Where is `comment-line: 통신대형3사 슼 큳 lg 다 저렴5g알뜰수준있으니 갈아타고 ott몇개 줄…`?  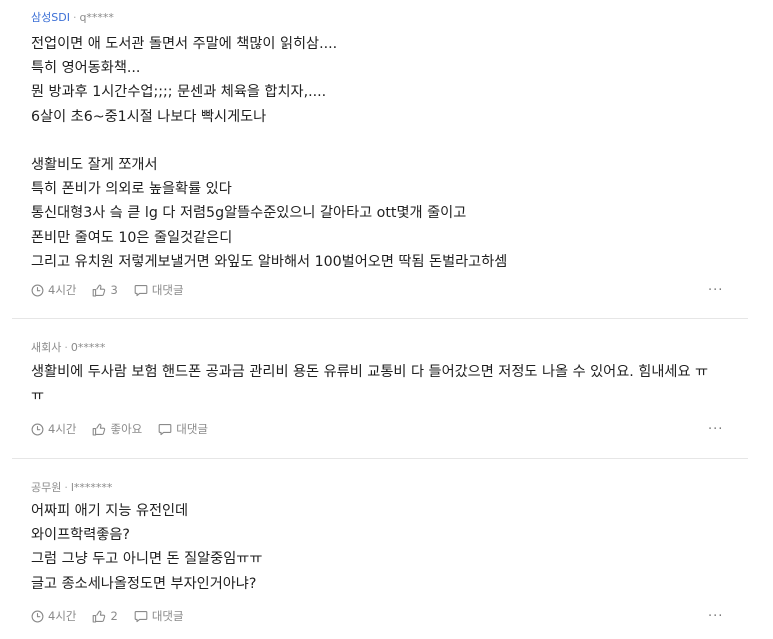
comment-line: 통신대형3사 슼 큳 lg 다 저렴5g알뜰수준있으니 갈아타고 ott몇개 줄… is located at coordinates (249, 213).